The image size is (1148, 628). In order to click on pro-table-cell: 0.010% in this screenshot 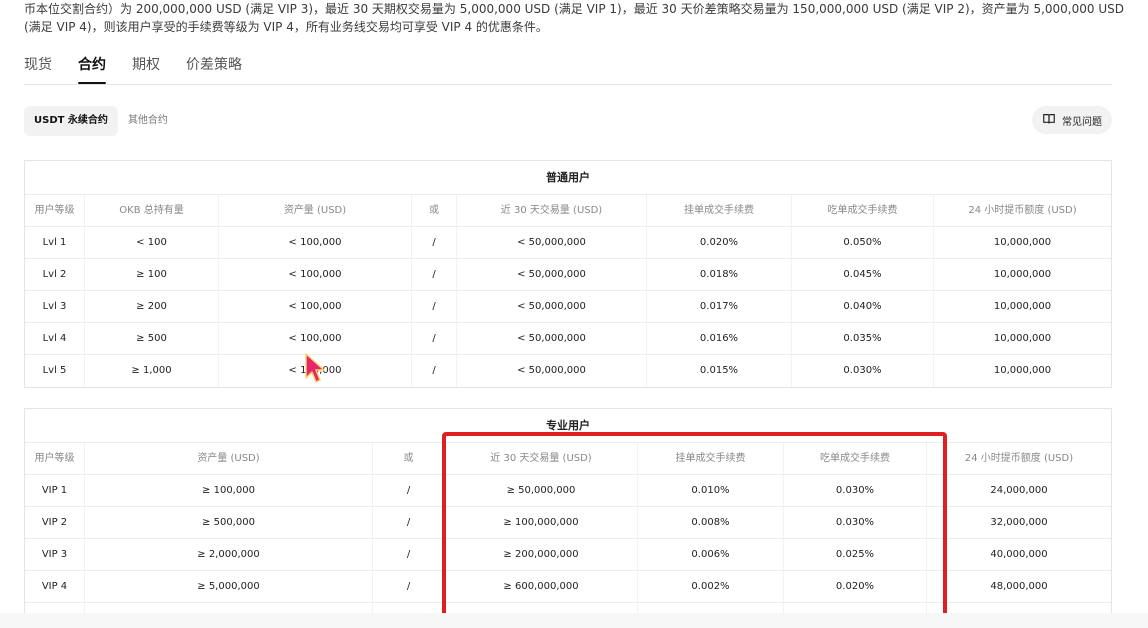, I will do `click(711, 491)`.